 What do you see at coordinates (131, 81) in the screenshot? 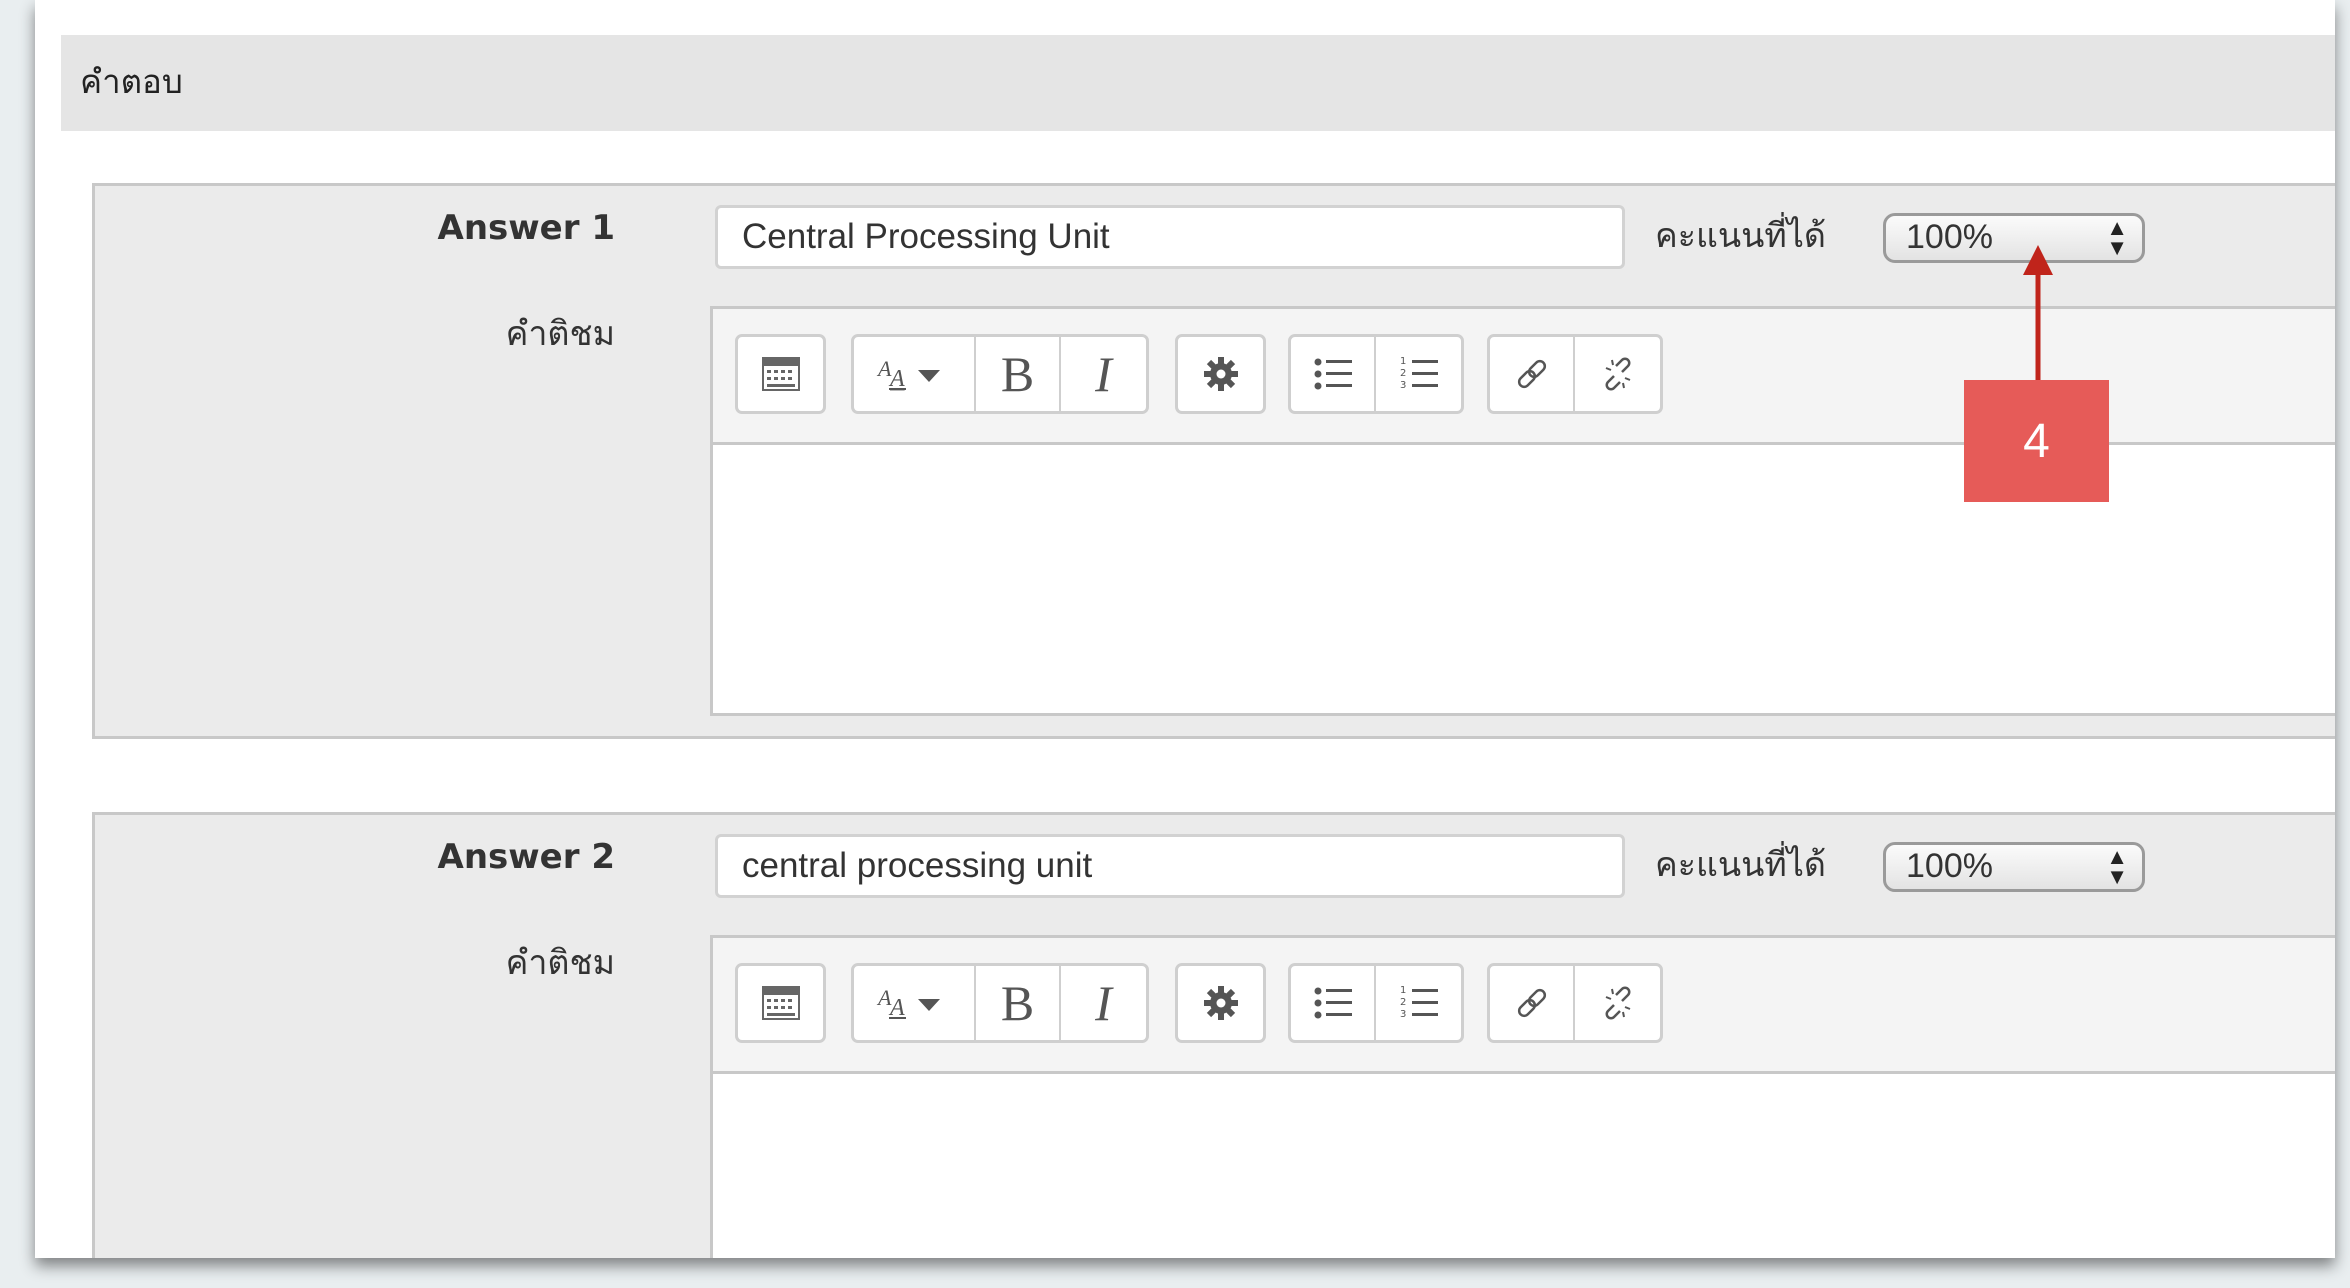
I see `section-title: คำตอบ` at bounding box center [131, 81].